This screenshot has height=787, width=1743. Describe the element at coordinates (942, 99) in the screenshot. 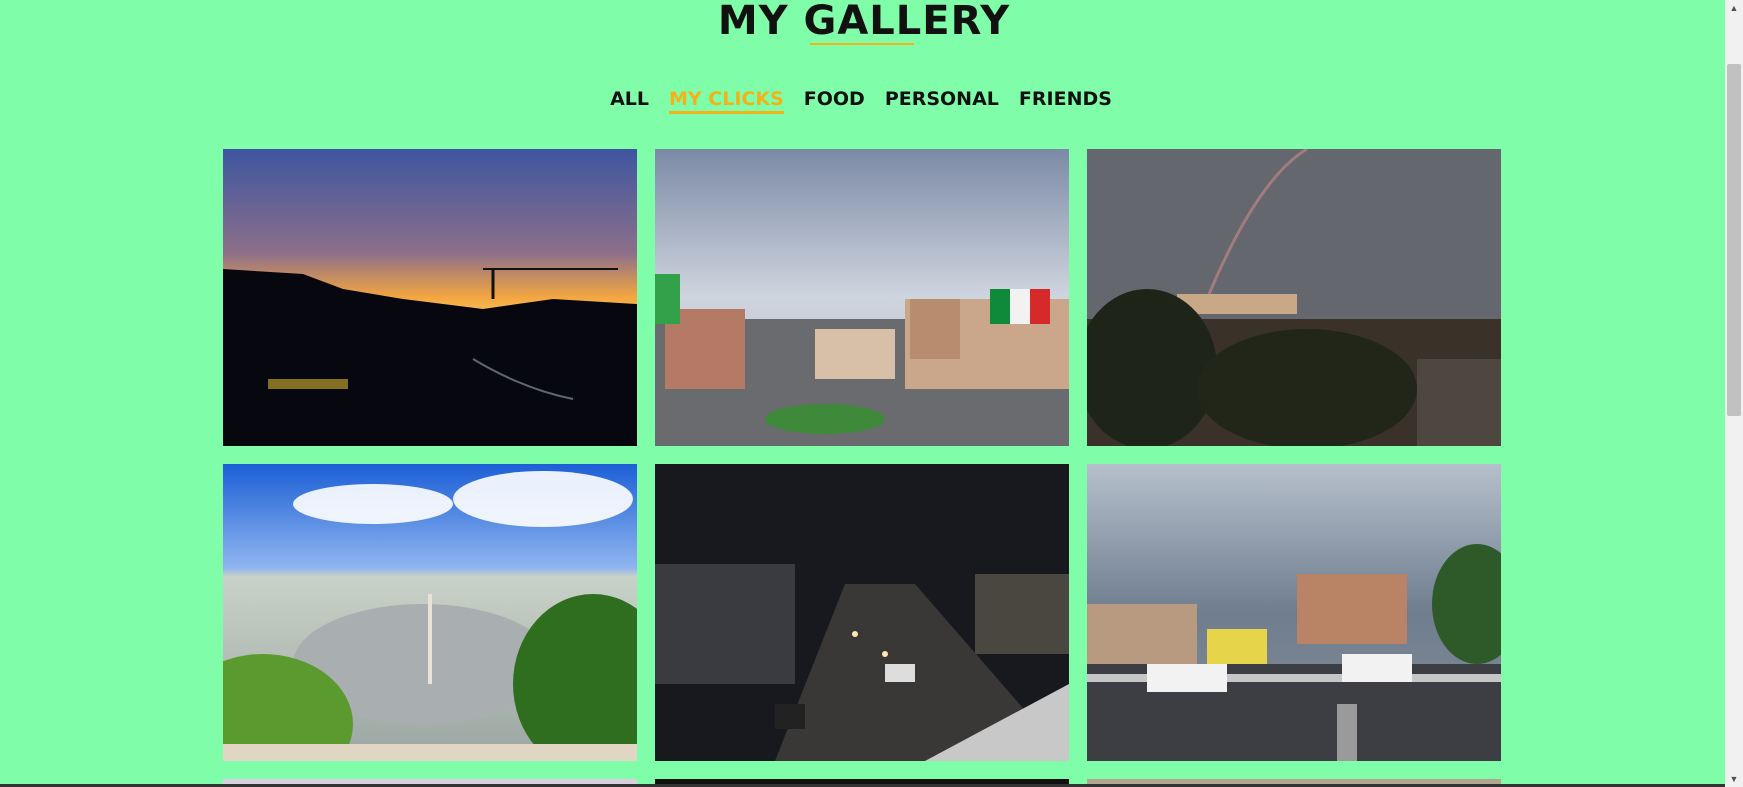

I see `filter-personal: PERSONAL` at that location.